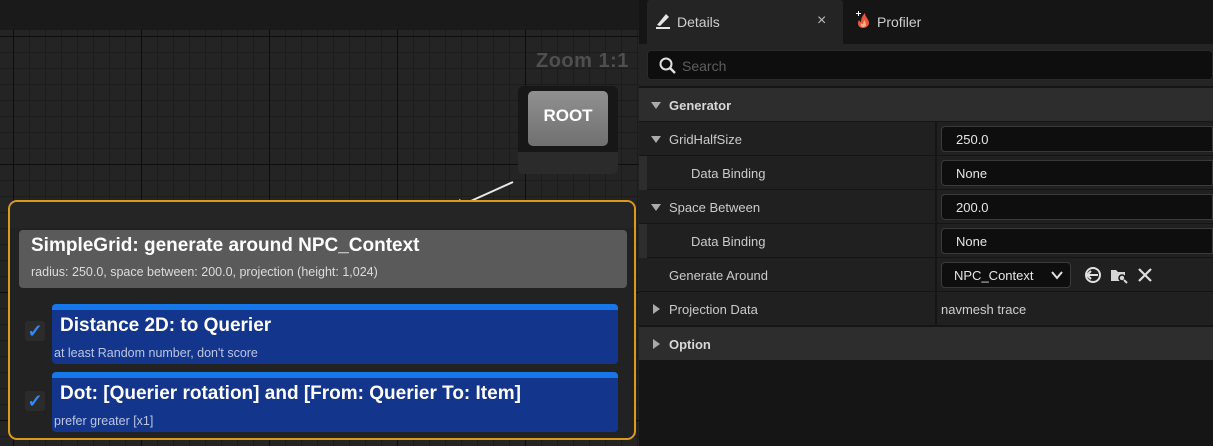 The width and height of the screenshot is (1213, 446). I want to click on tab-profiler: Profiler, so click(927, 22).